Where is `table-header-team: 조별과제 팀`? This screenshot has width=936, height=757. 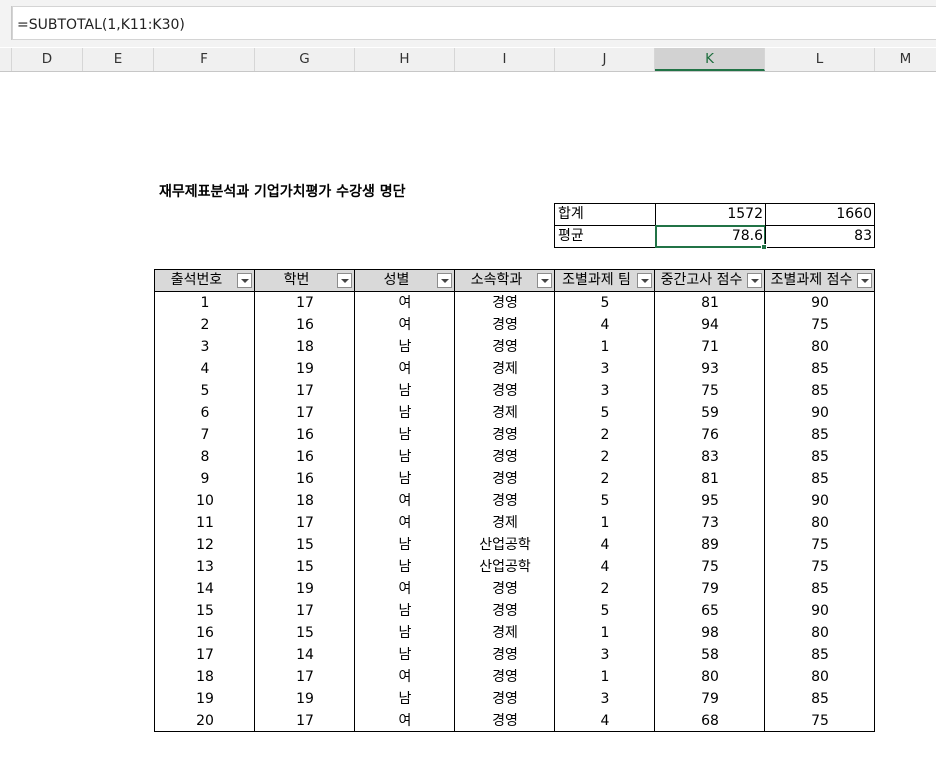 table-header-team: 조별과제 팀 is located at coordinates (604, 280).